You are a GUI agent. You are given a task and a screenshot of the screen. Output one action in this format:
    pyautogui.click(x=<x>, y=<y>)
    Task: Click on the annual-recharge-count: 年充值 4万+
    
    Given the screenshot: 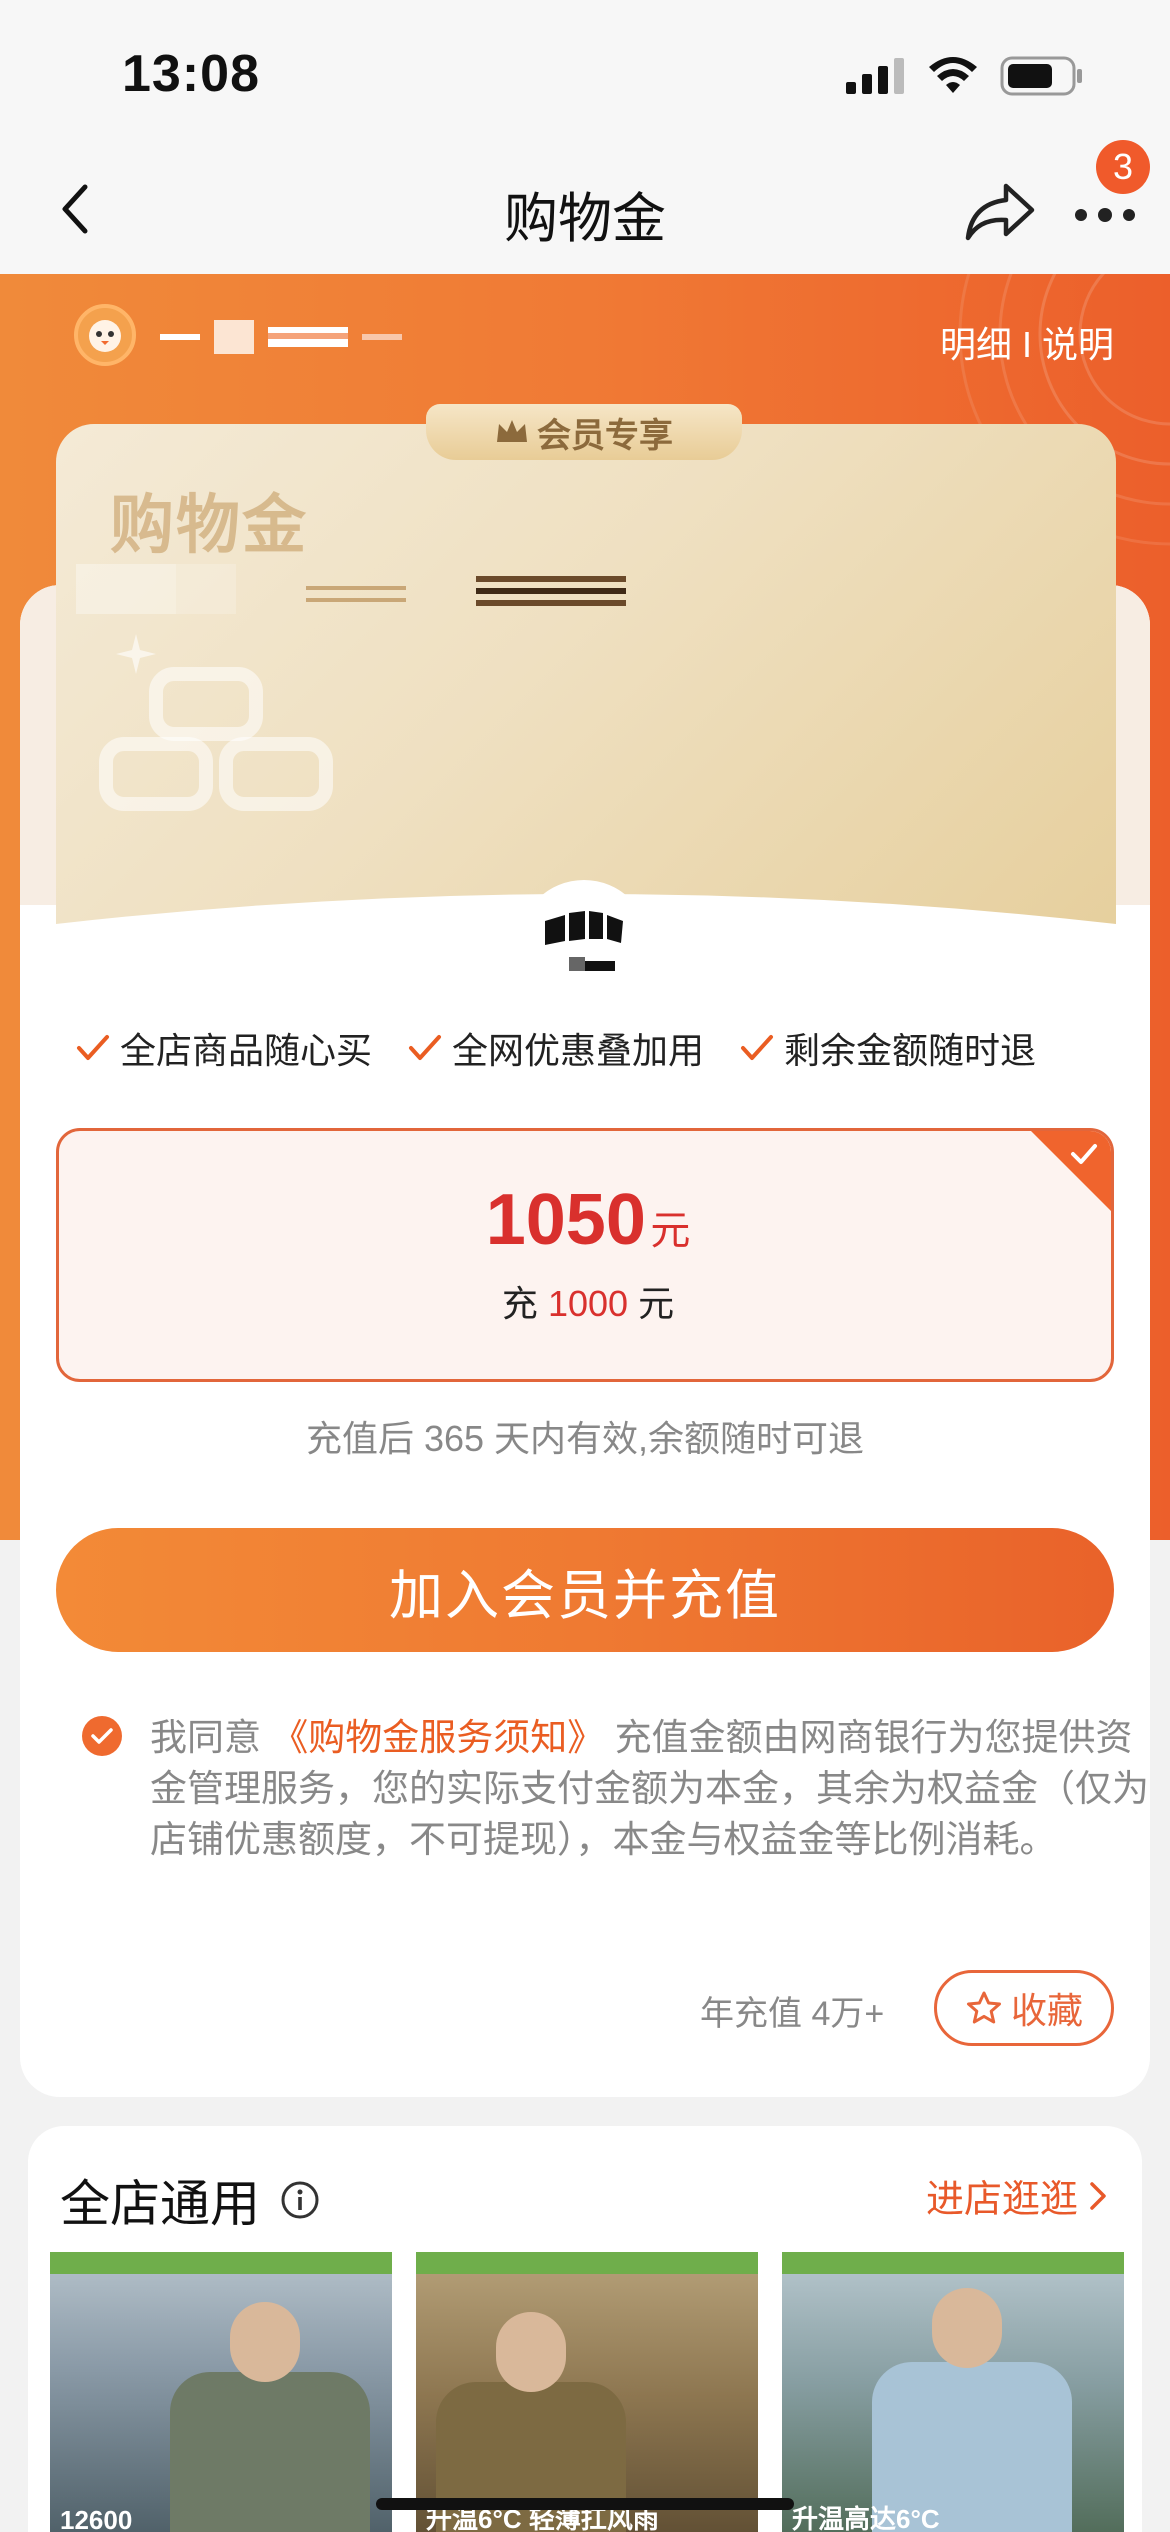 What is the action you would take?
    pyautogui.click(x=792, y=2014)
    